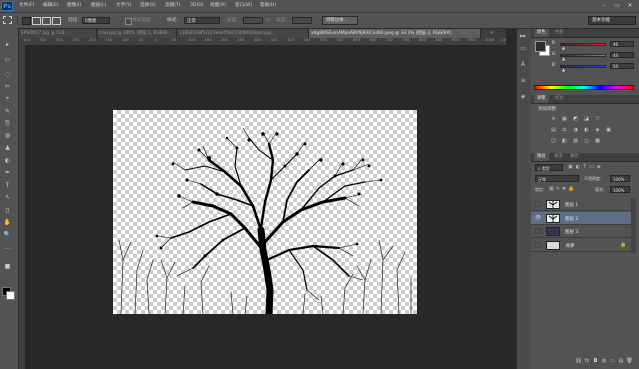 This screenshot has height=369, width=639. Describe the element at coordinates (595, 361) in the screenshot. I see `layer-action-icon: ◘` at that location.